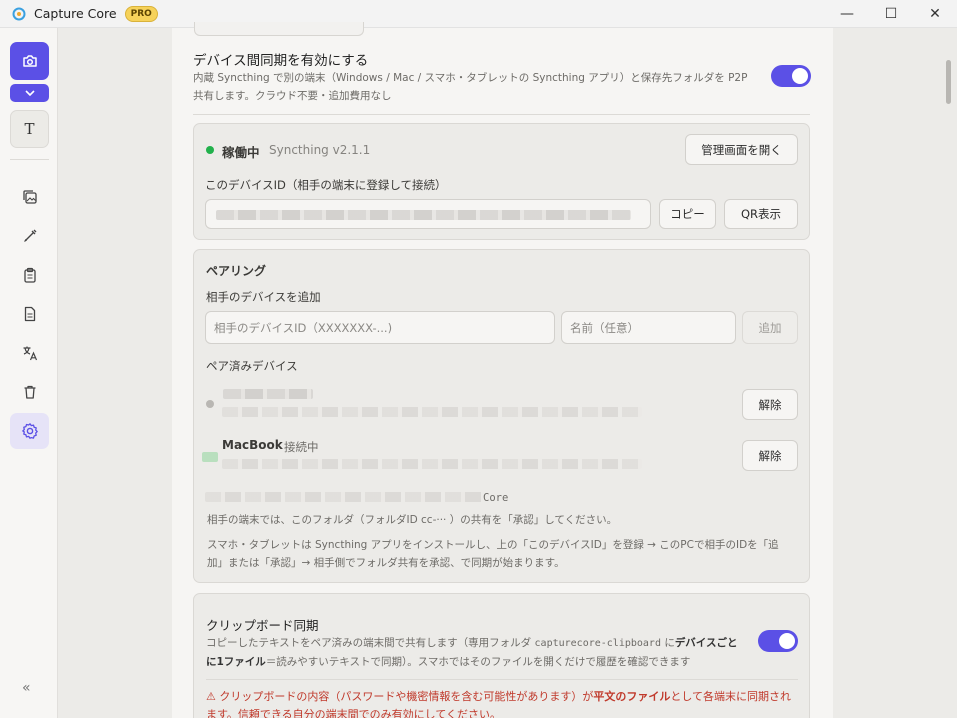 The image size is (957, 718). I want to click on maximize-button: ☐, so click(891, 14).